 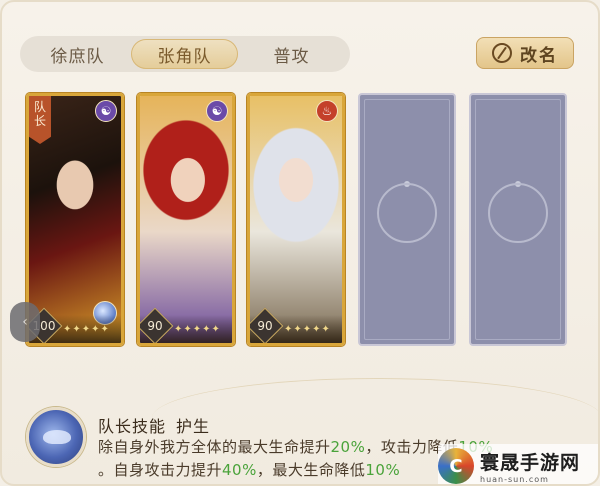 I want to click on leader-skill-icon, so click(x=56, y=437).